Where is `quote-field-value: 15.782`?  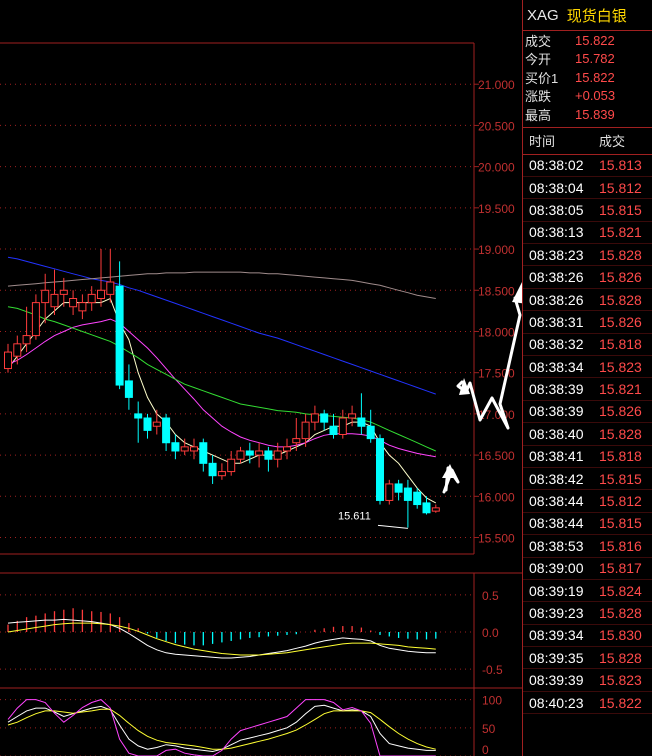 quote-field-value: 15.782 is located at coordinates (595, 59).